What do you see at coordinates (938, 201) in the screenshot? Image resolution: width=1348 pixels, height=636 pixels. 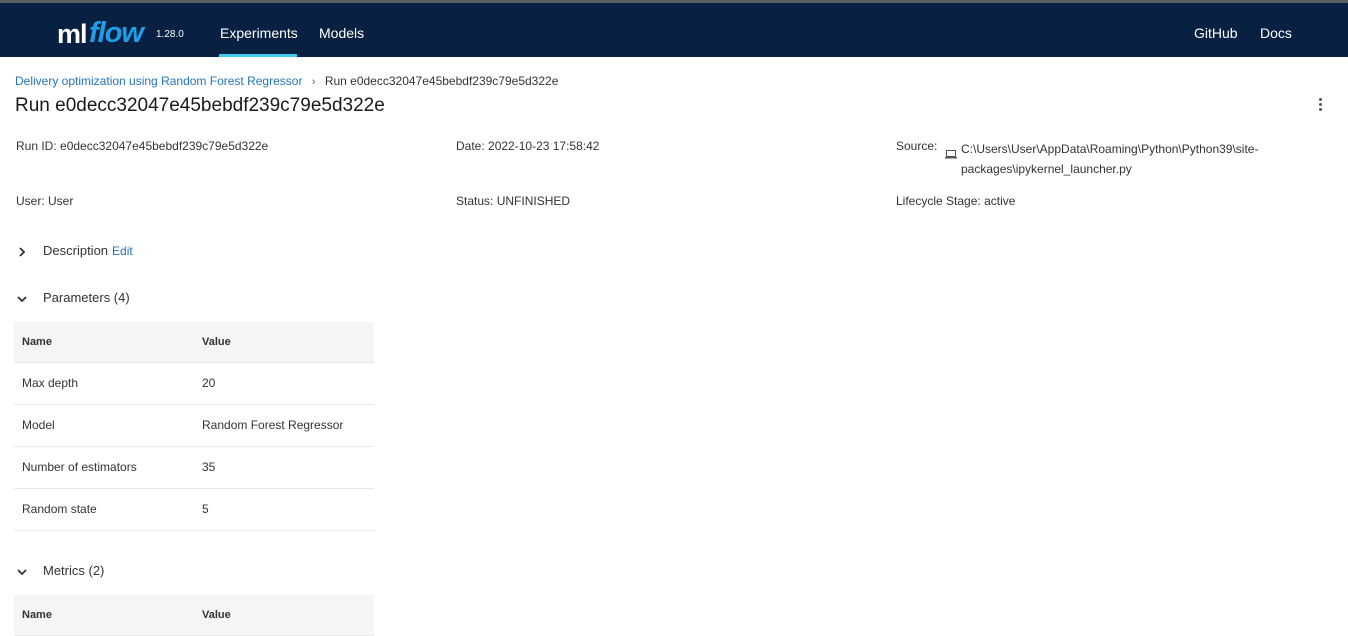 I see `lifecycle-label: Lifecycle Stage:` at bounding box center [938, 201].